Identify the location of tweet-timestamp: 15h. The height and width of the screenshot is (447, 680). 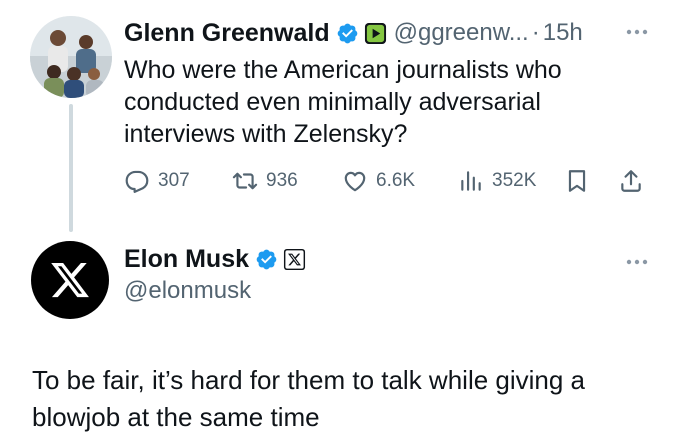
(563, 33).